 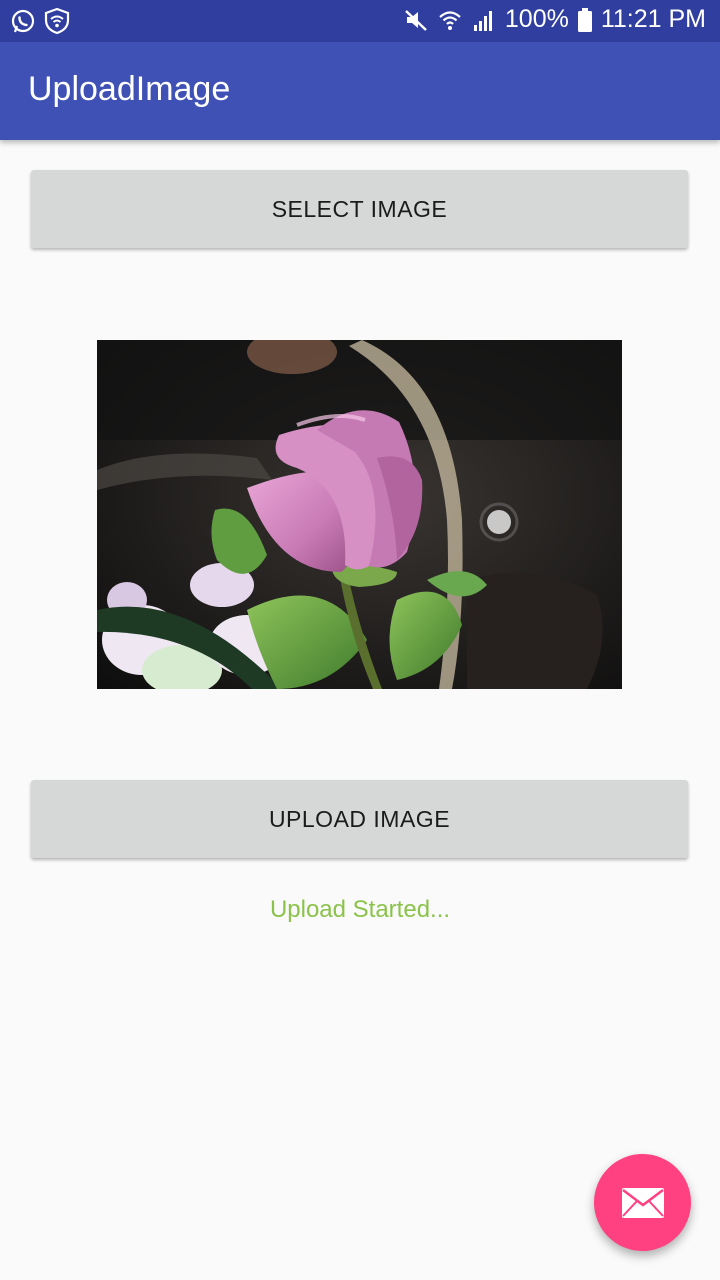 I want to click on mail-fab-button, so click(x=642, y=1202).